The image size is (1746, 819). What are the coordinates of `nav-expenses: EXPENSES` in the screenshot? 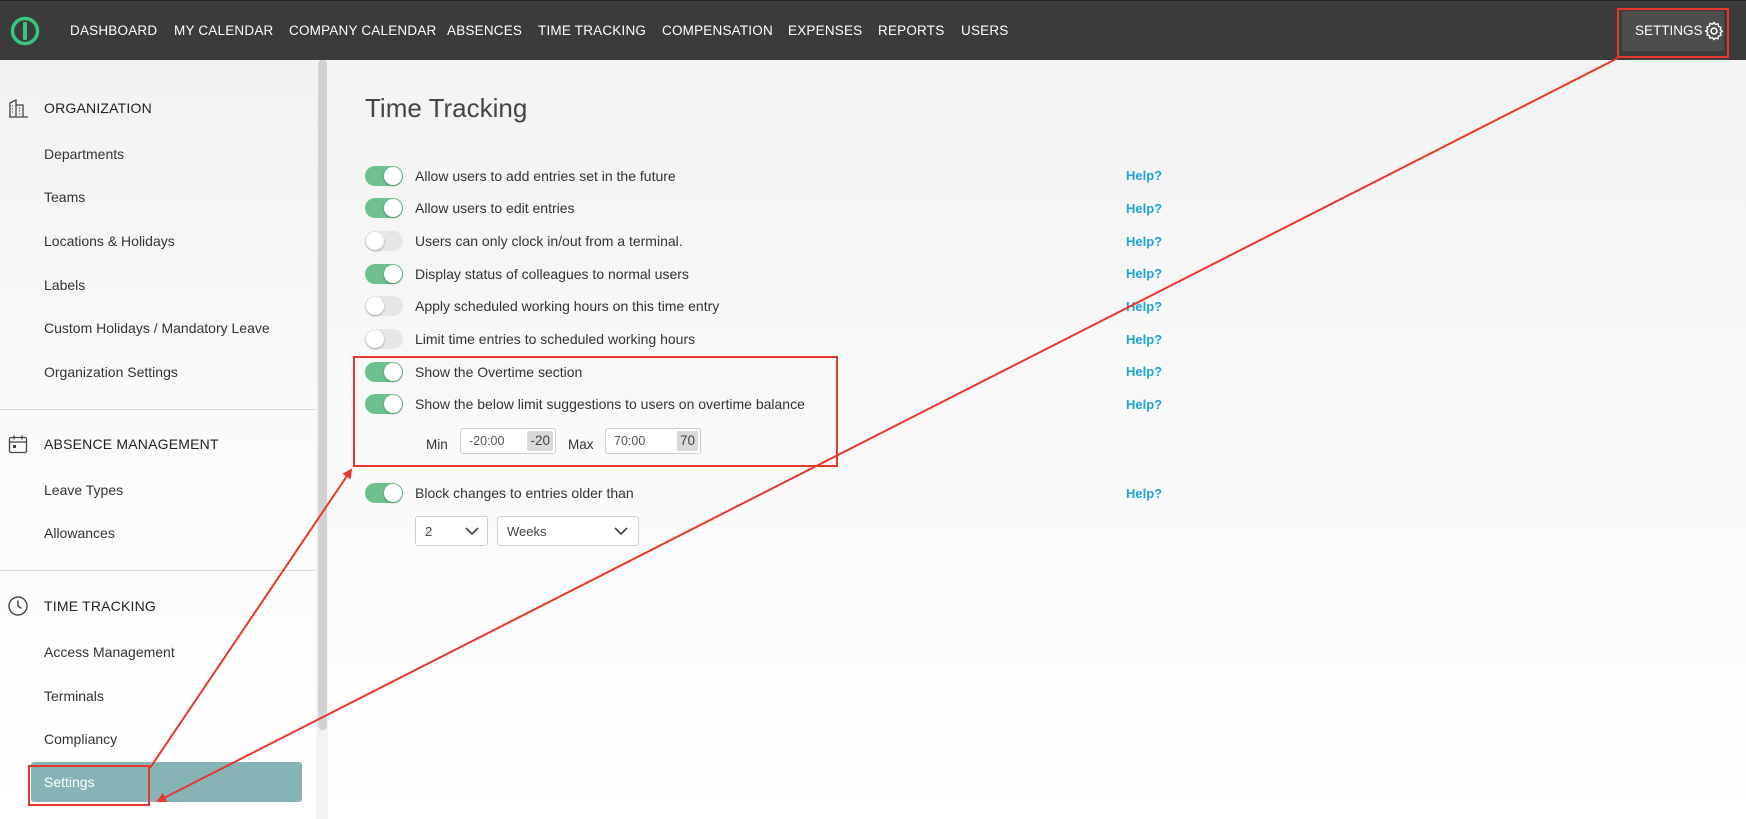 It's located at (825, 31).